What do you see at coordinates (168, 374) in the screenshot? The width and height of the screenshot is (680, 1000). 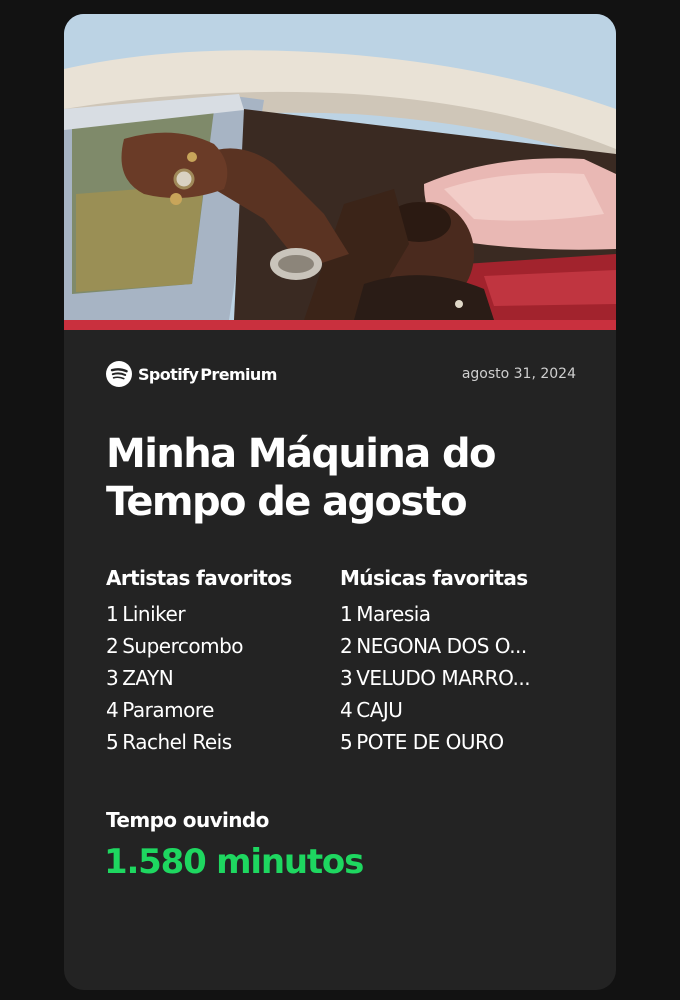 I see `brand-name: Spotify` at bounding box center [168, 374].